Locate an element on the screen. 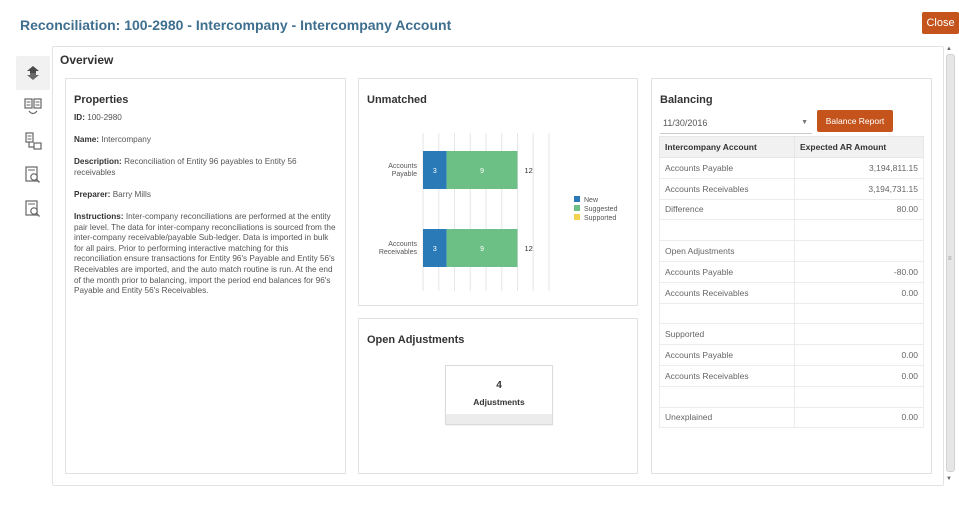  instructions-label: Instructions: is located at coordinates (99, 216).